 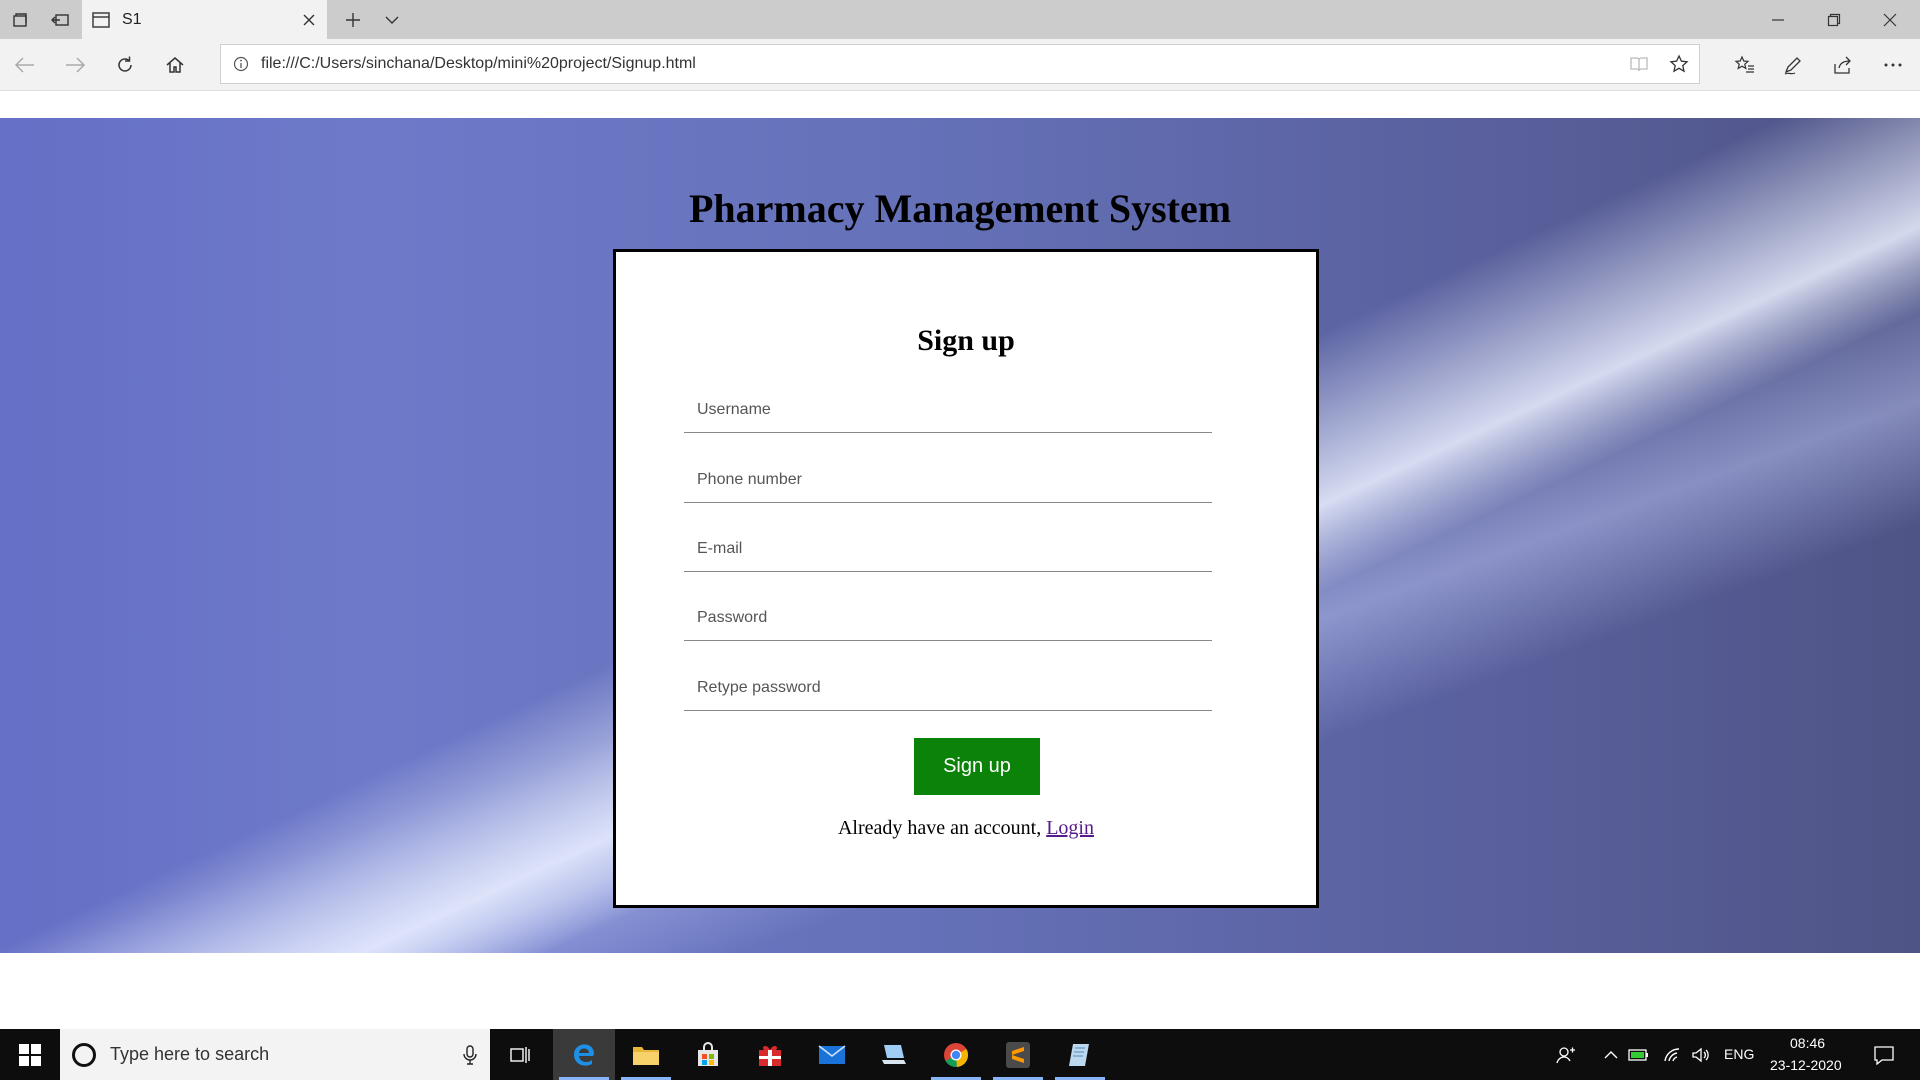 I want to click on people-icon, so click(x=1566, y=1054).